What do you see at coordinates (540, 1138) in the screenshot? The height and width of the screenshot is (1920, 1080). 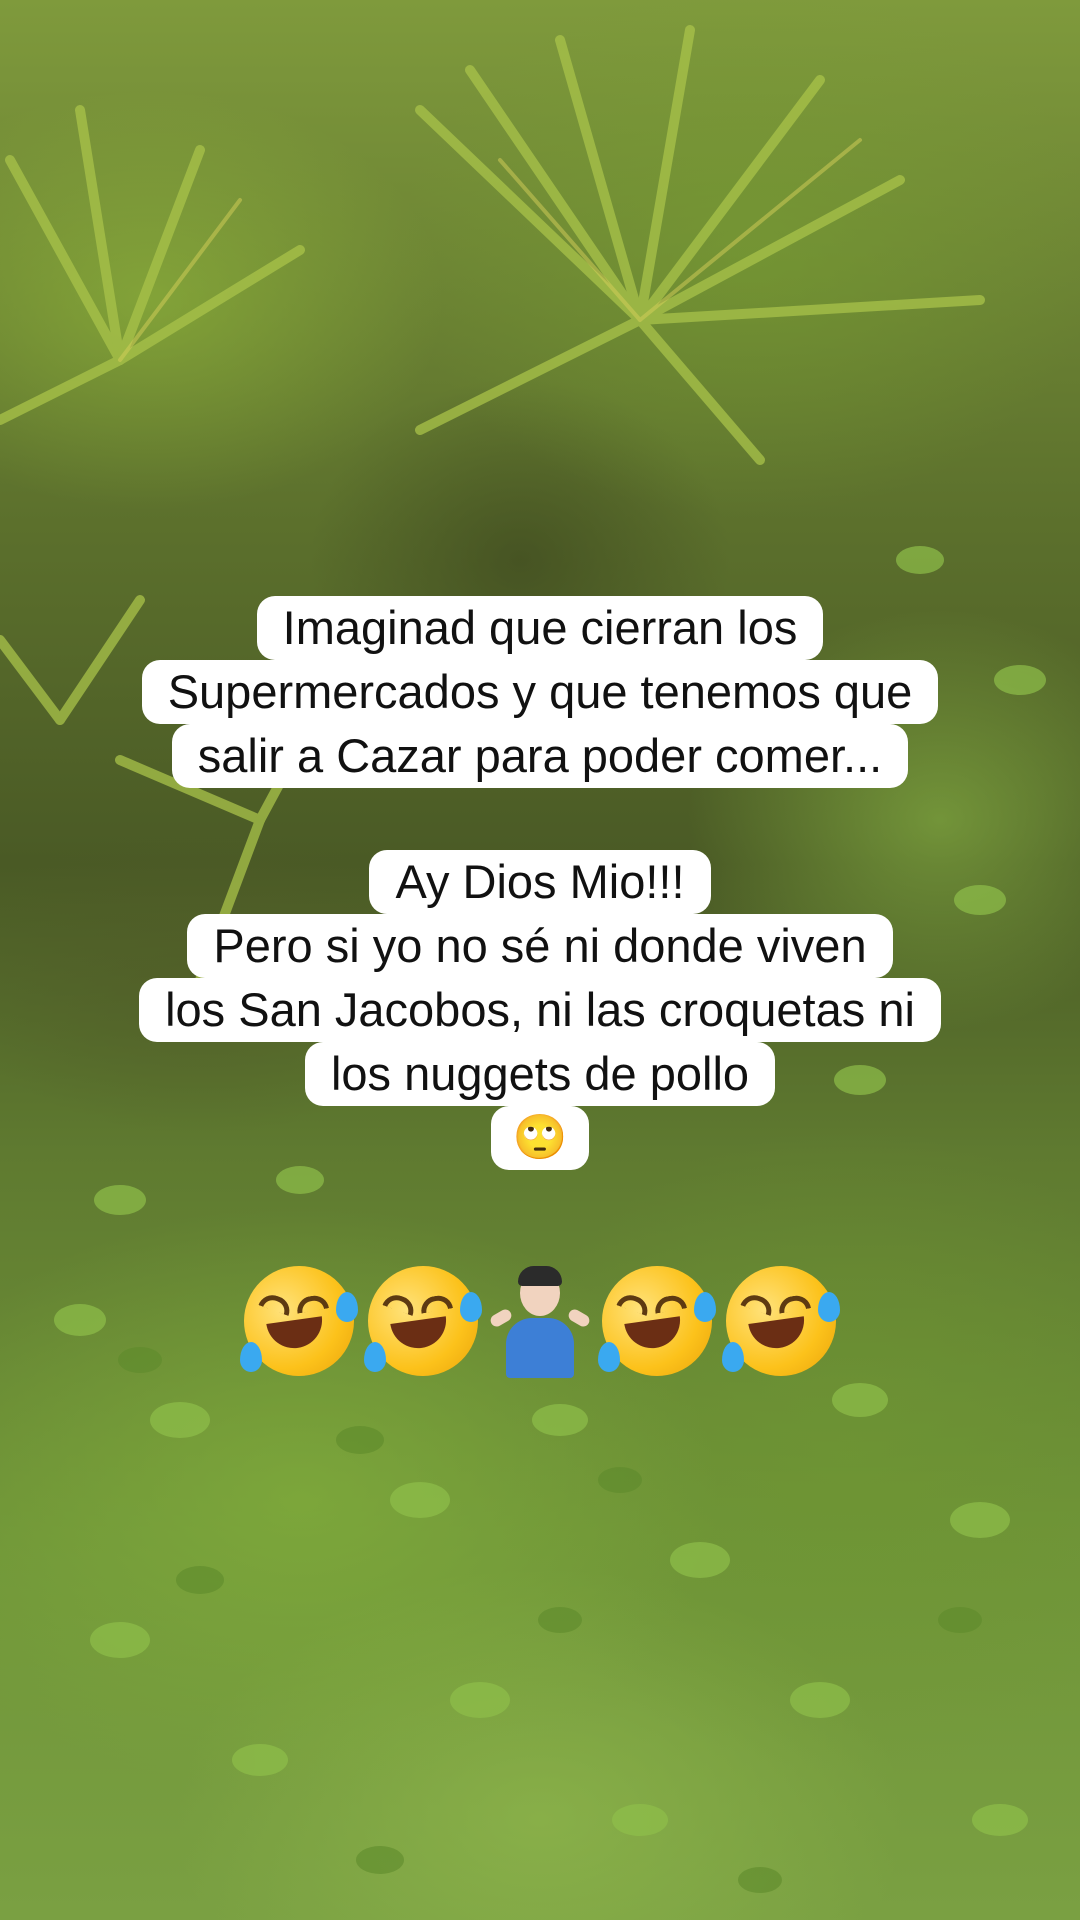 I see `eye-roll-emoji: 🙄` at bounding box center [540, 1138].